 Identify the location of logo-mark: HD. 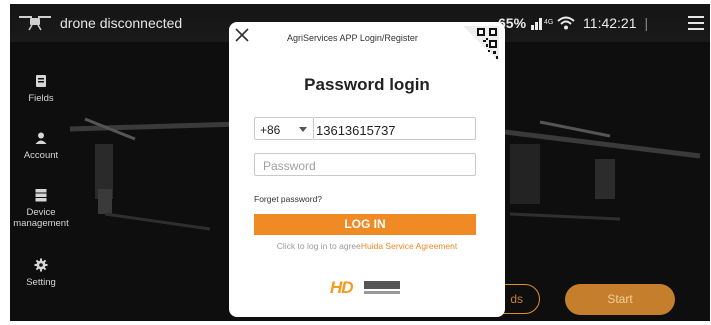
(342, 287).